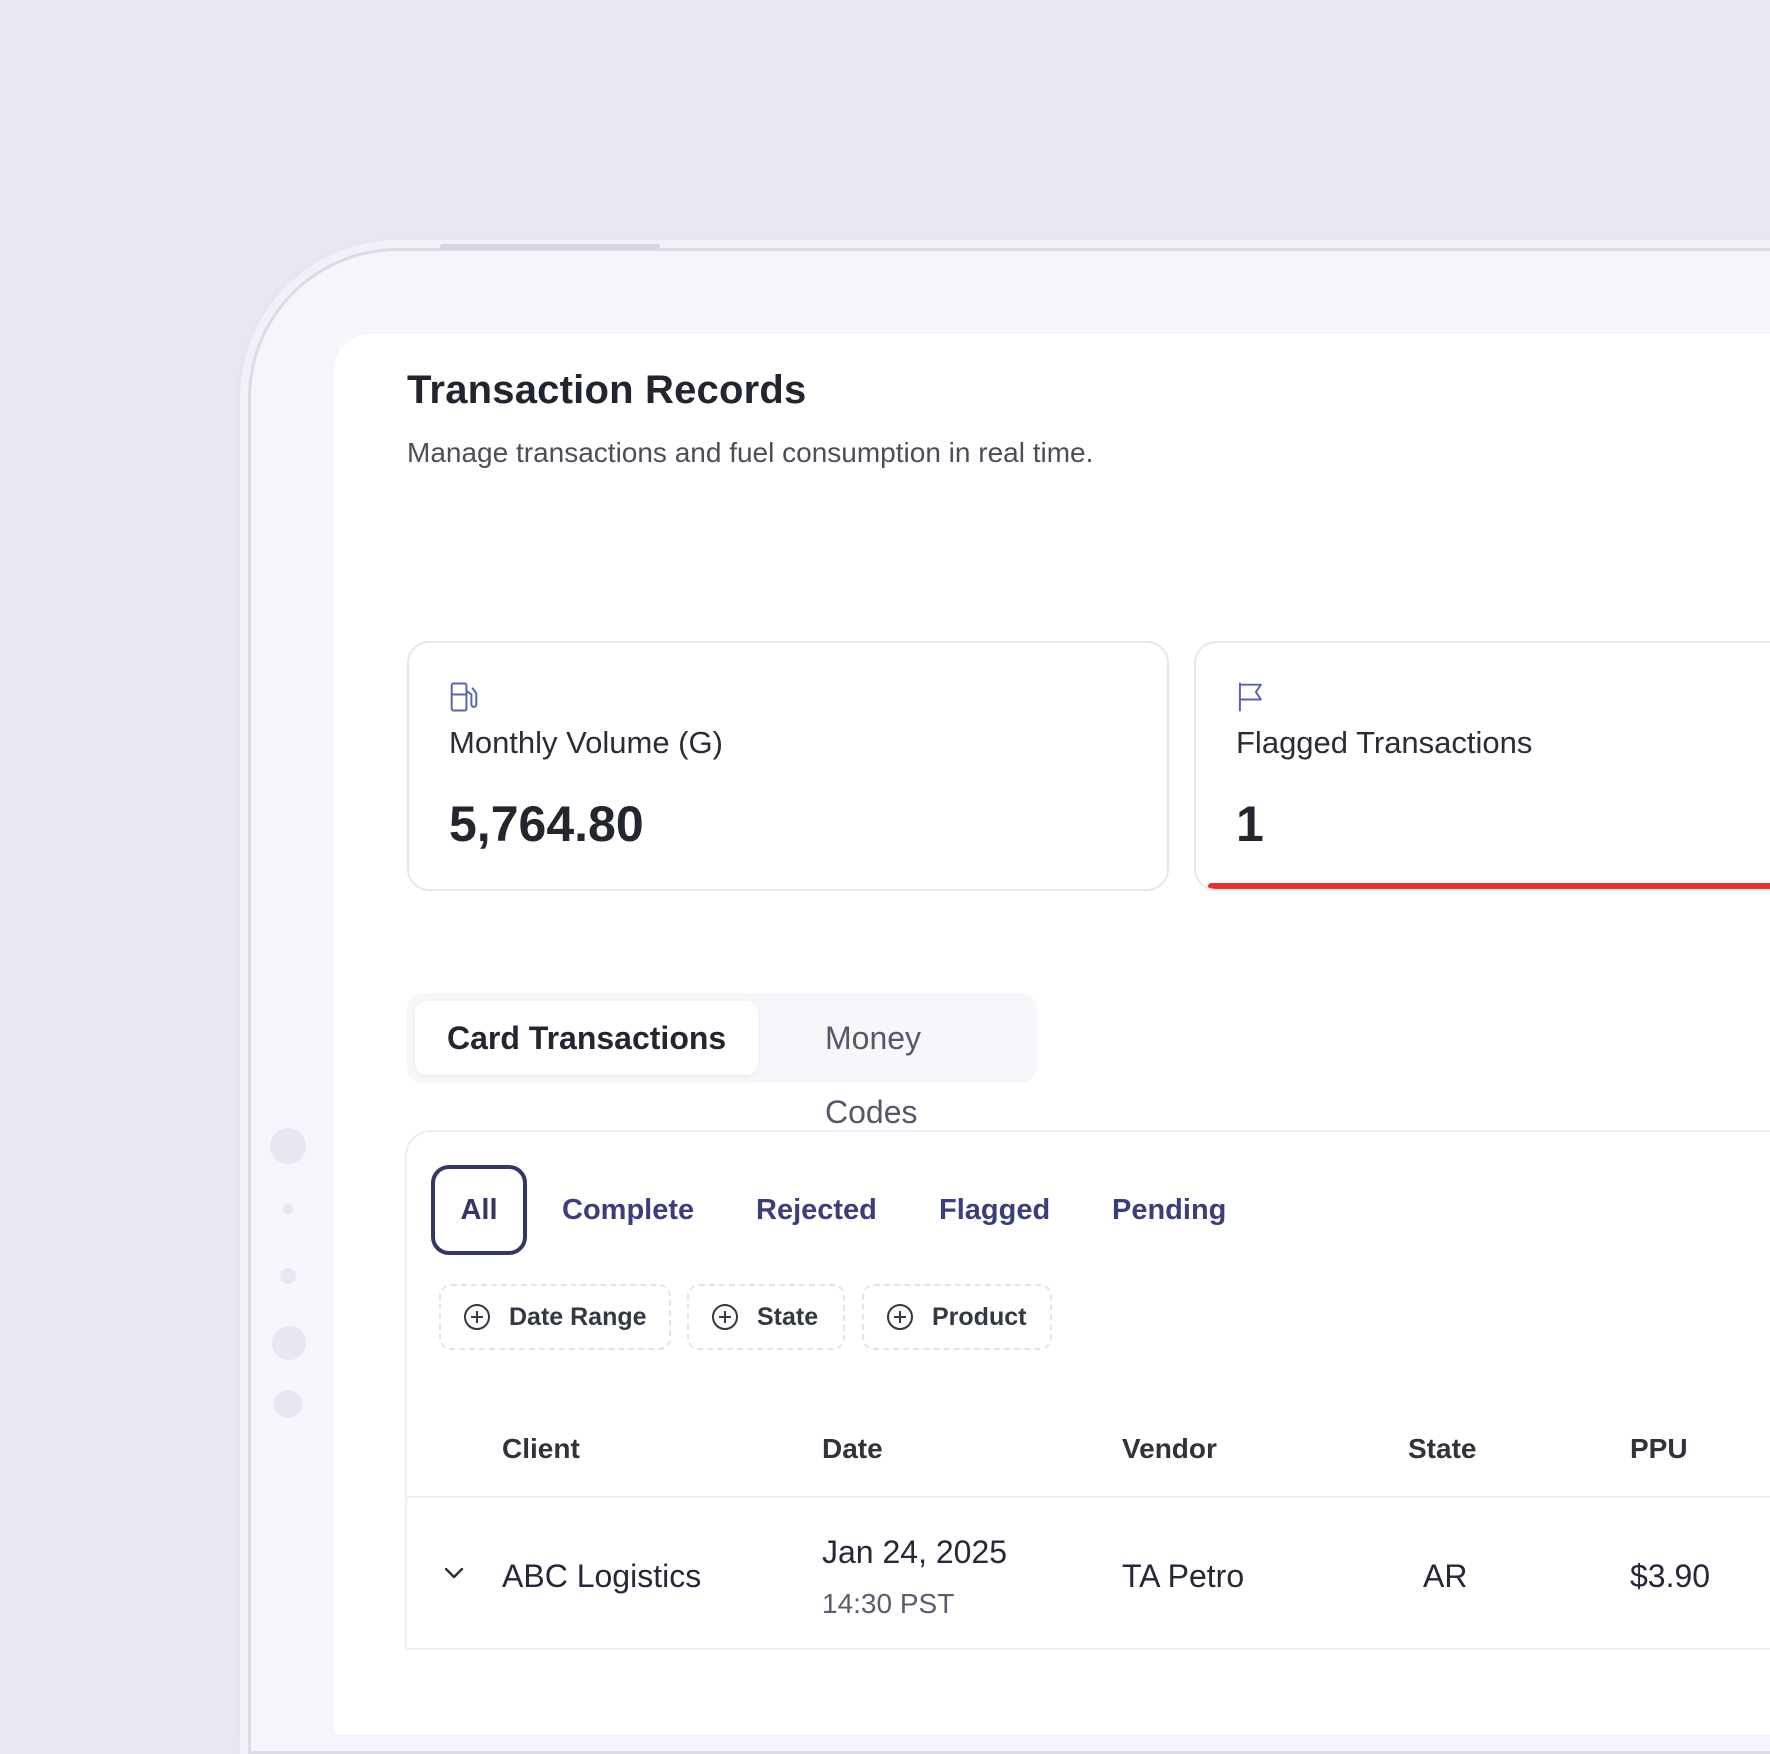 This screenshot has height=1754, width=1770. What do you see at coordinates (1088, 1497) in the screenshot?
I see `table-header-divider` at bounding box center [1088, 1497].